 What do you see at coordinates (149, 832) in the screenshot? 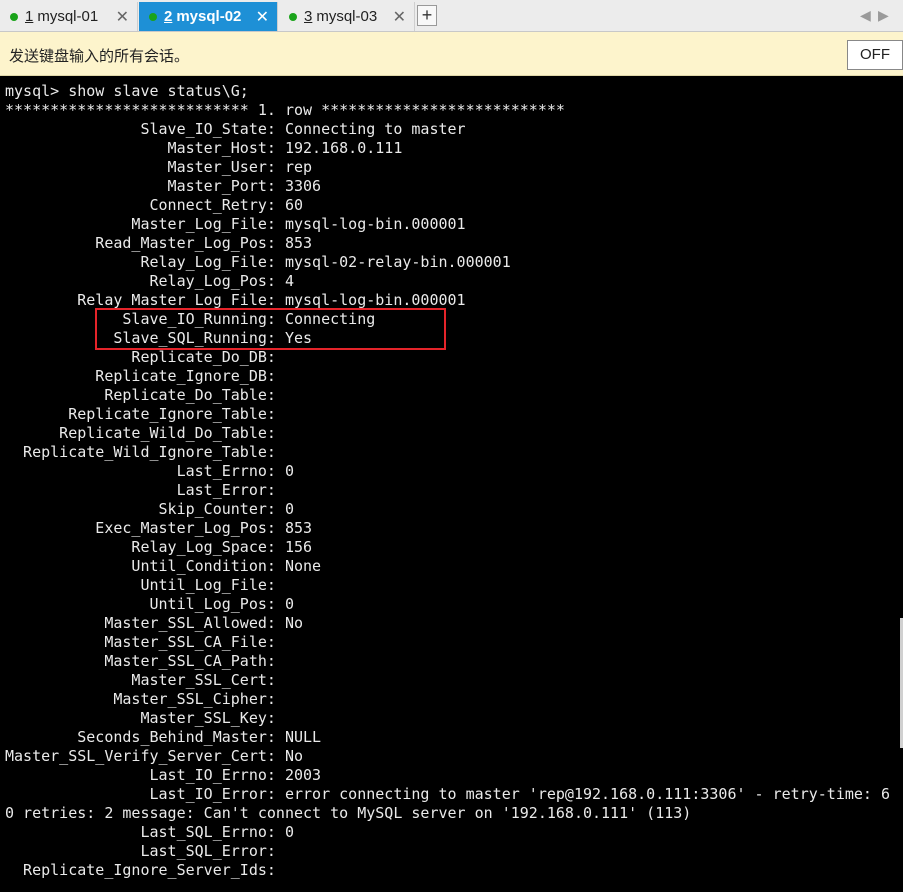
I see `terminal-line: Last_SQL_Errno: 0` at bounding box center [149, 832].